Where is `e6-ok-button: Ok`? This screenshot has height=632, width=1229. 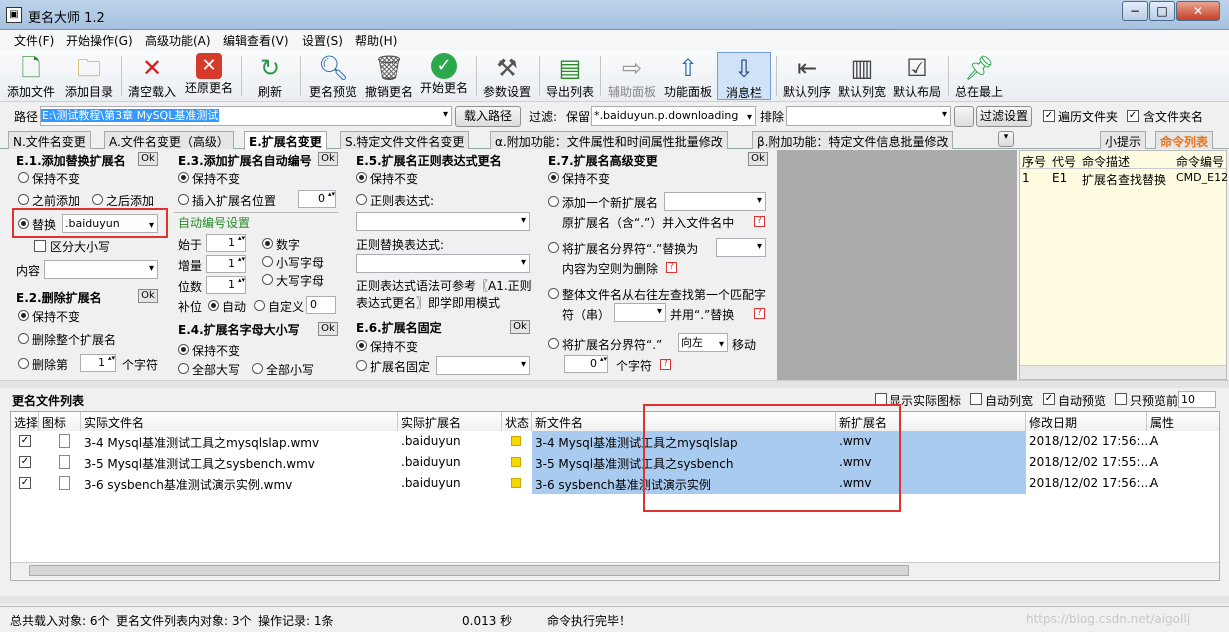
e6-ok-button: Ok is located at coordinates (520, 327).